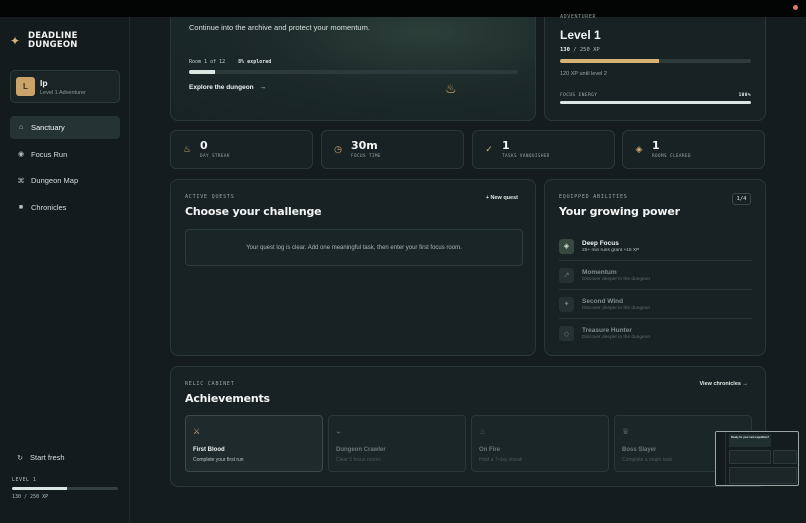 This screenshot has width=806, height=523. Describe the element at coordinates (639, 149) in the screenshot. I see `diamond-icon: ◈` at that location.